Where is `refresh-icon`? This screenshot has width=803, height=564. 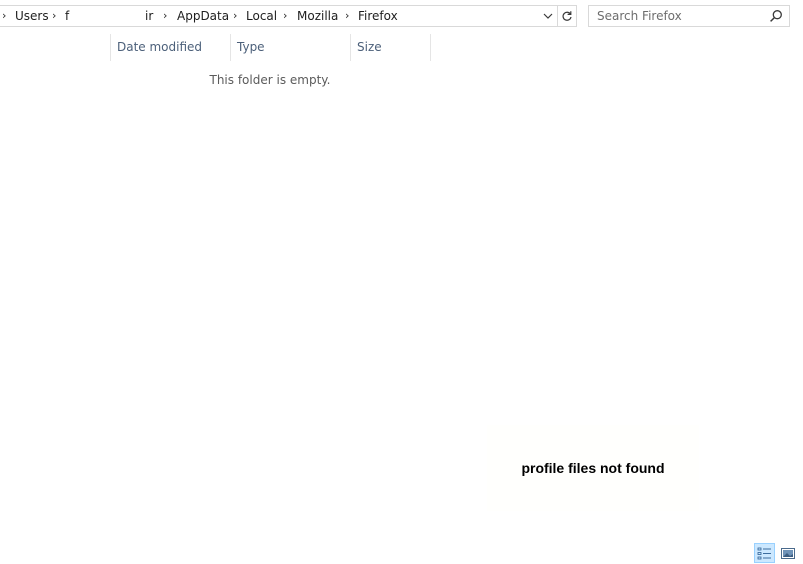
refresh-icon is located at coordinates (567, 16).